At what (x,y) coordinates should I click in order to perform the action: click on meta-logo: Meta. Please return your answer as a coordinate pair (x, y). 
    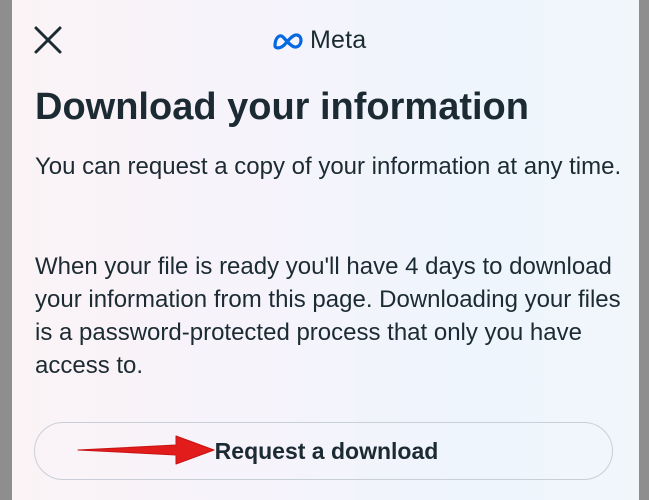
    Looking at the image, I should click on (319, 40).